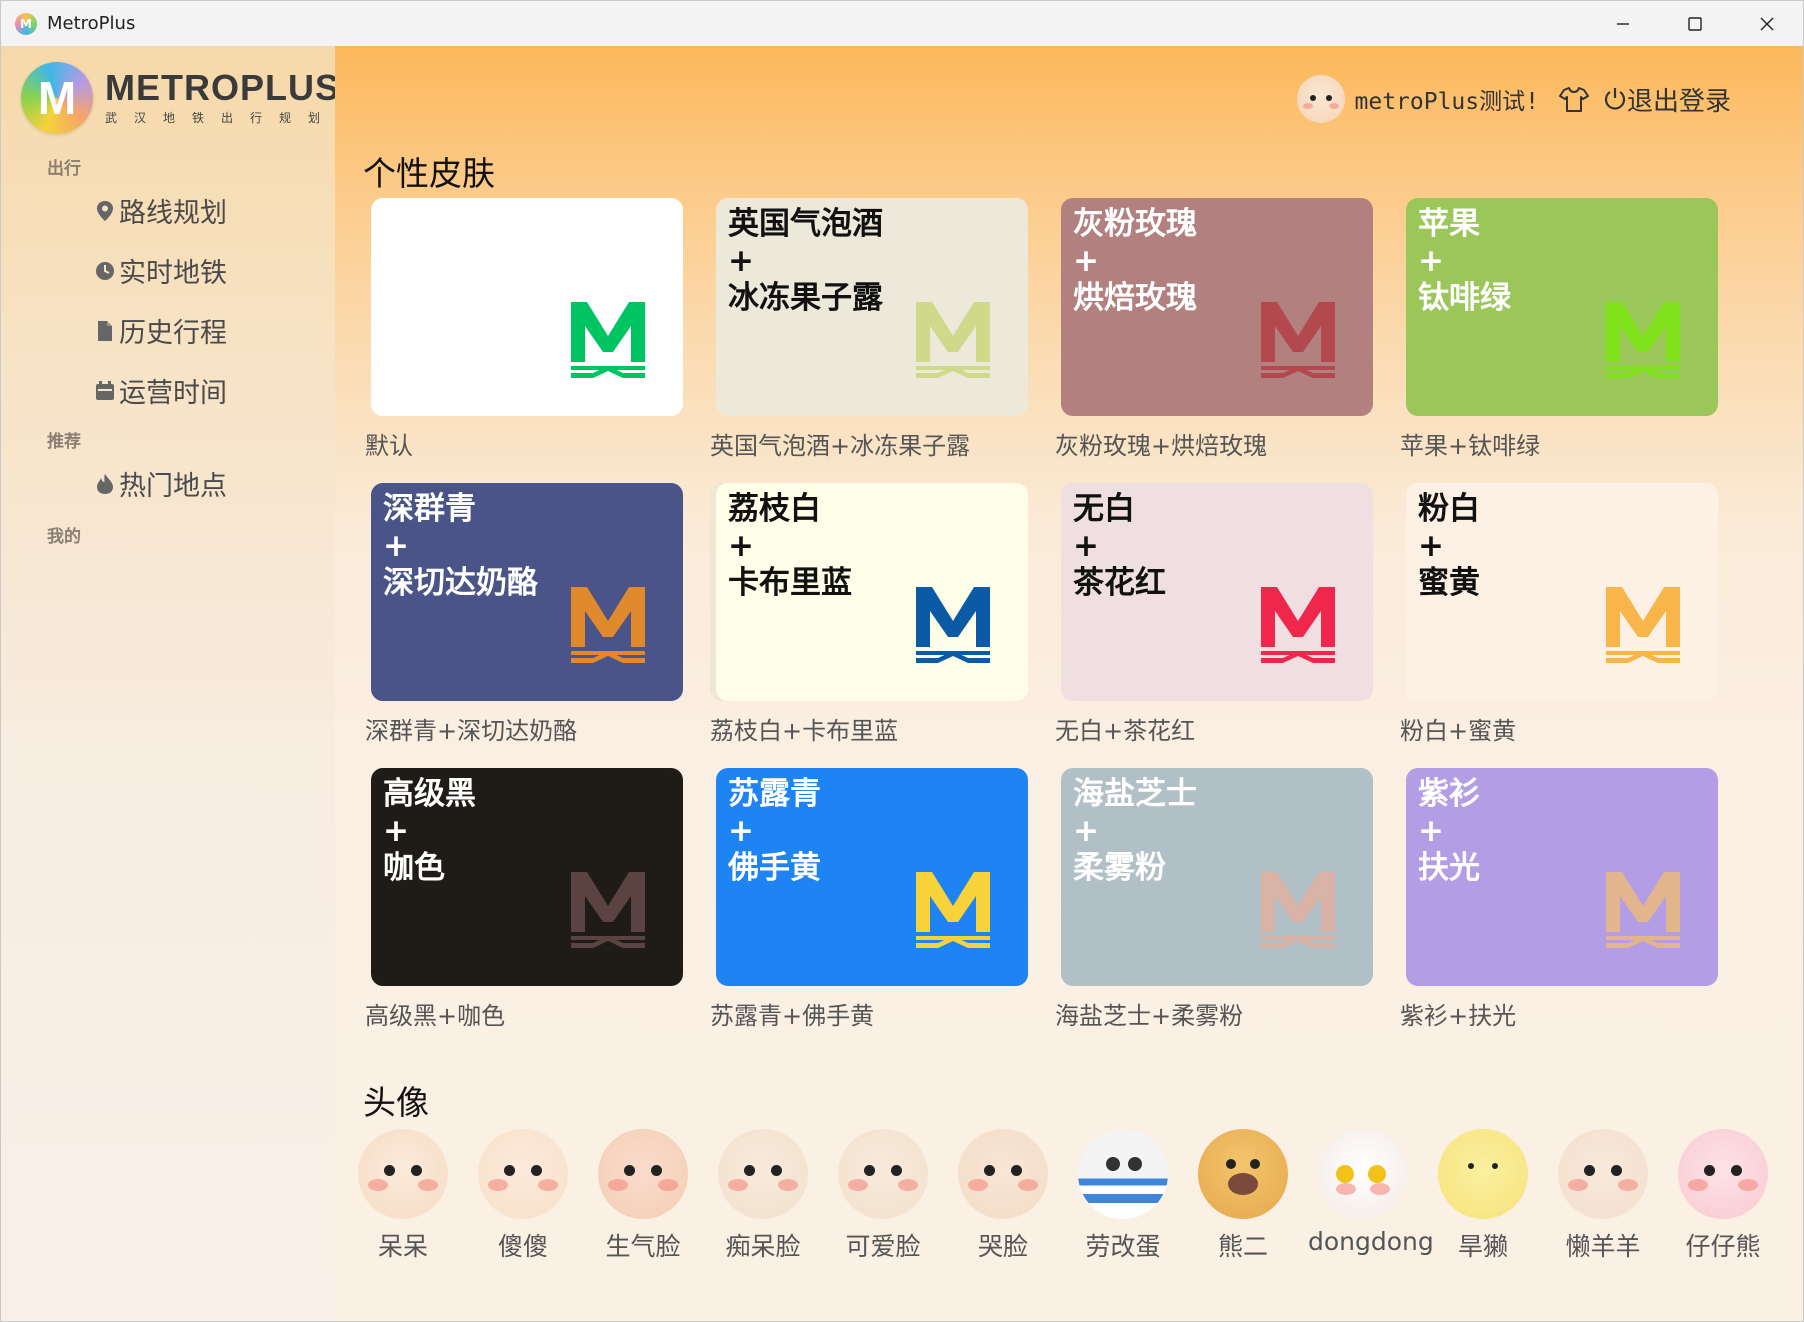 This screenshot has height=1322, width=1804. I want to click on brand-logo: M METROPLUS 武汉地铁出行规划, so click(180, 98).